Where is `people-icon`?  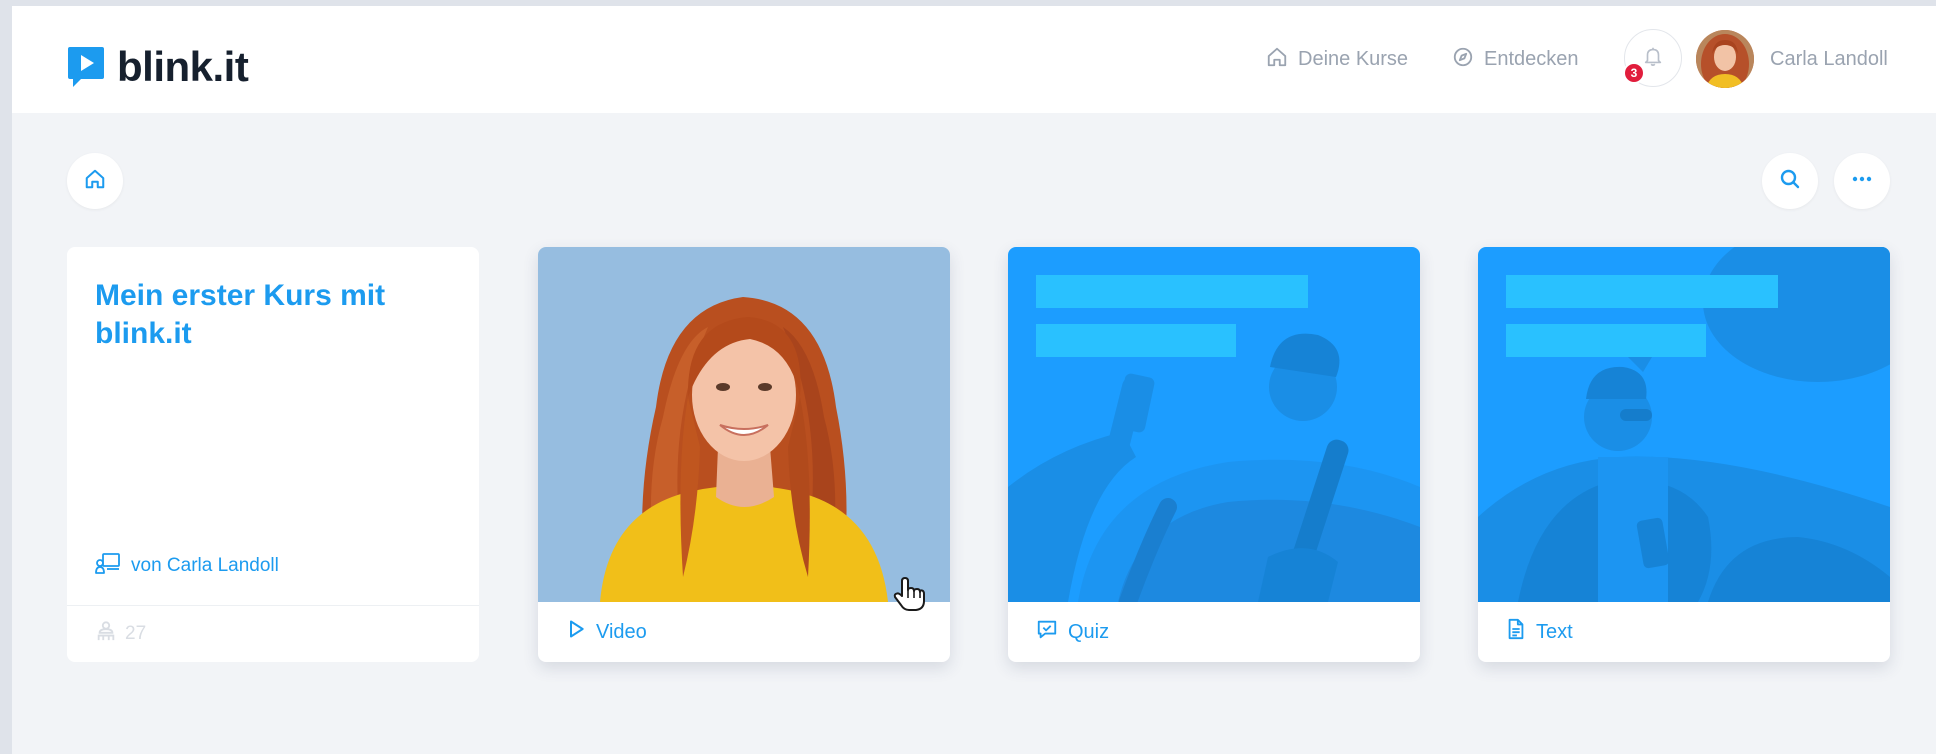 people-icon is located at coordinates (106, 634).